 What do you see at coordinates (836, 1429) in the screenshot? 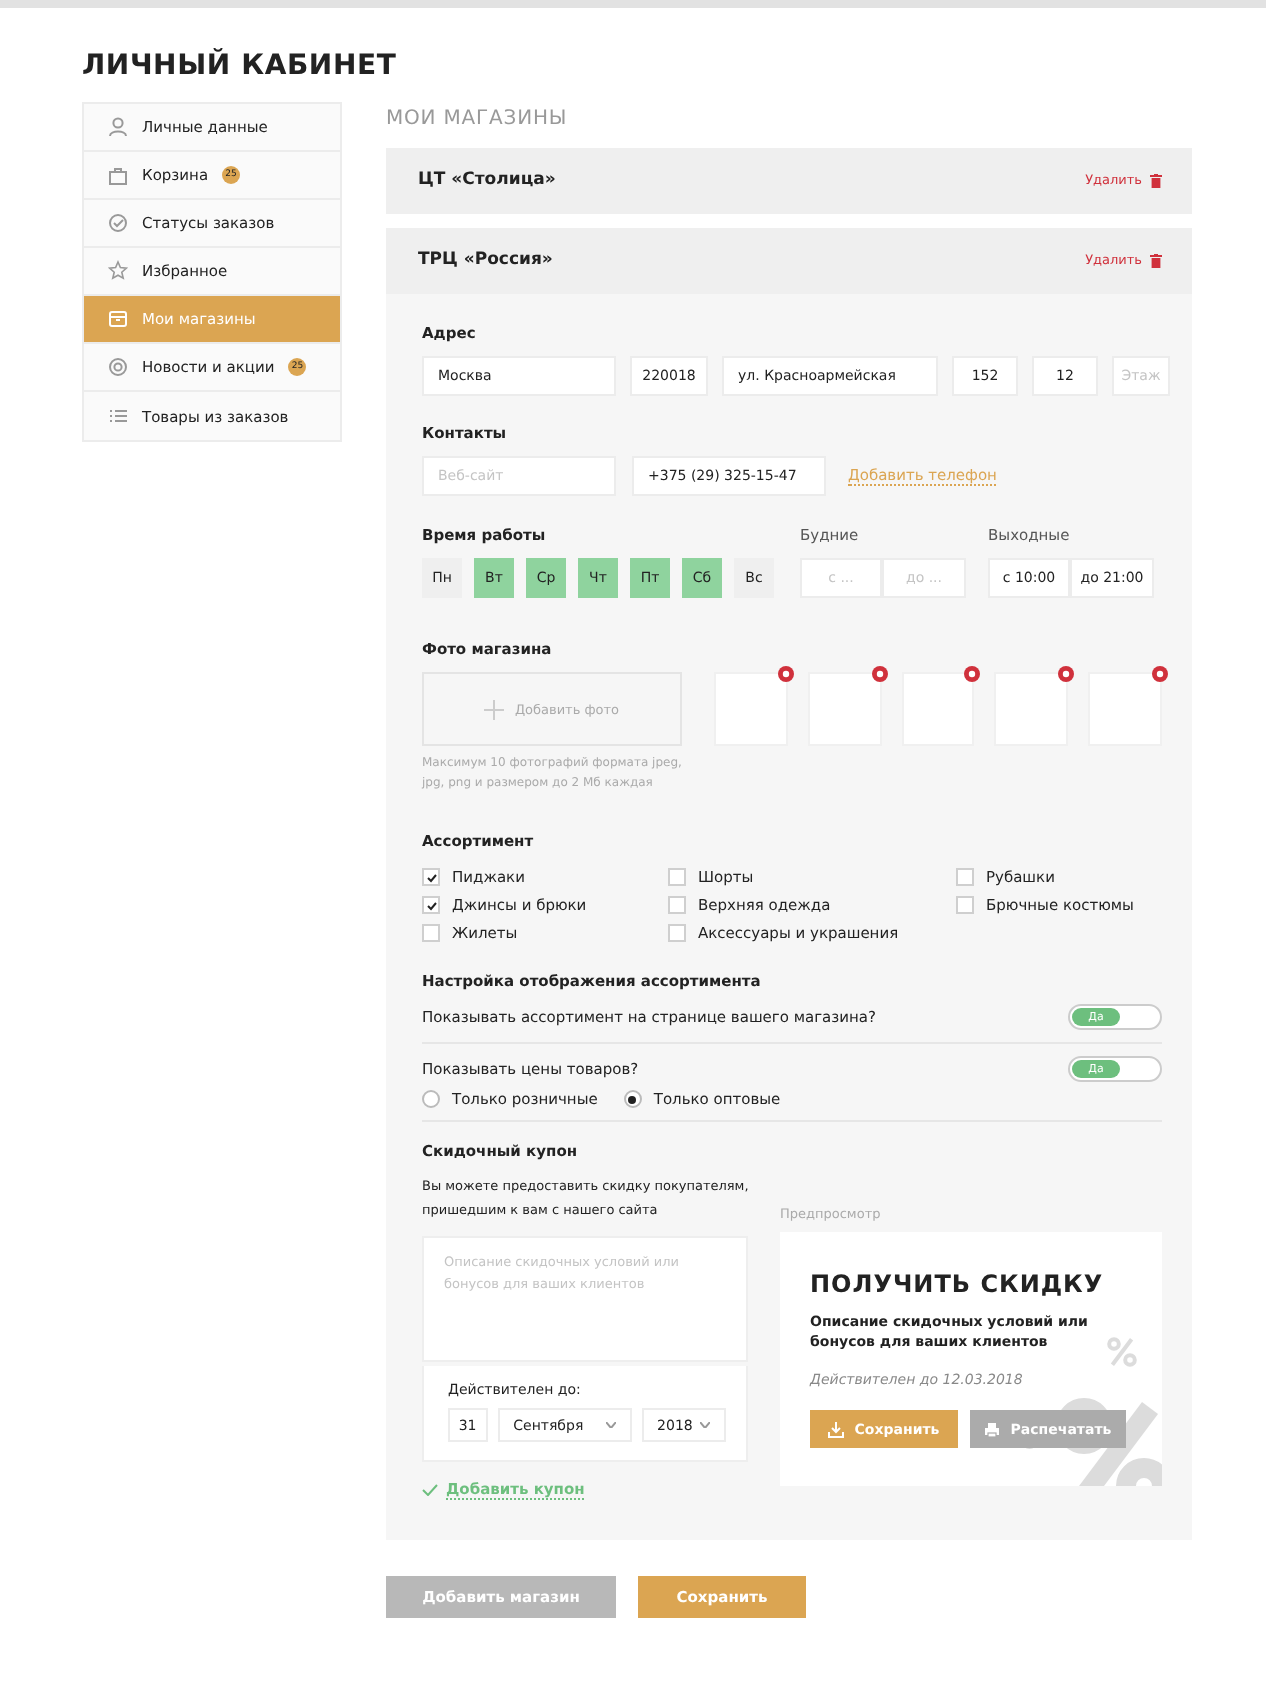
I see `download-icon` at bounding box center [836, 1429].